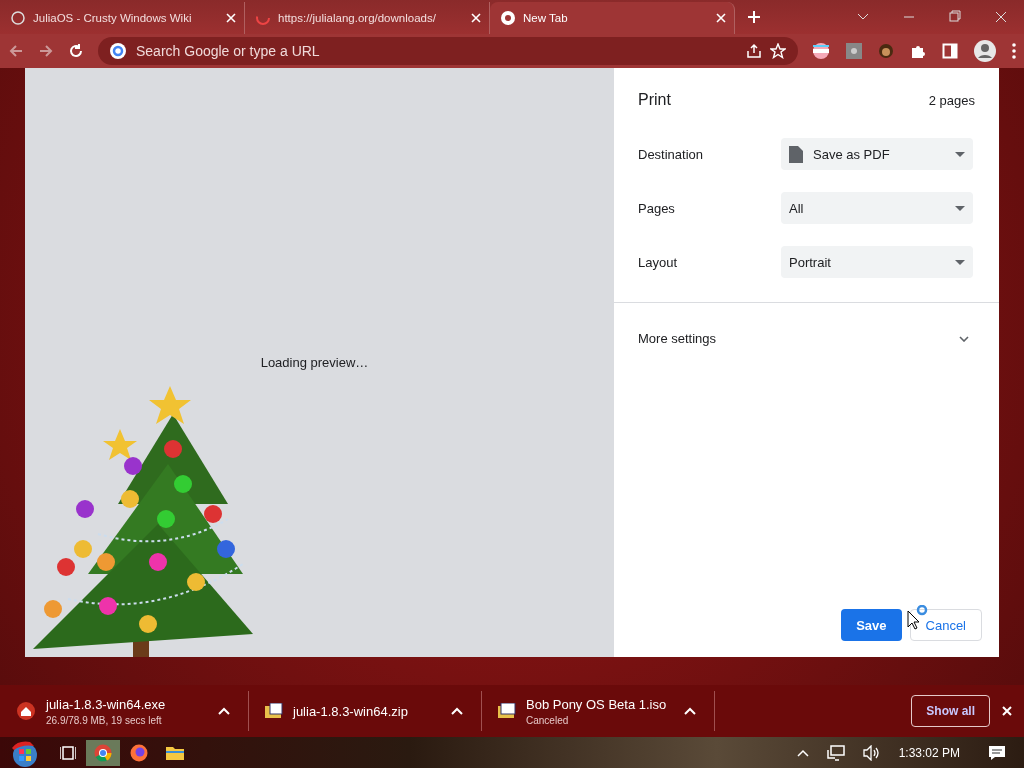 The image size is (1024, 768). Describe the element at coordinates (671, 154) in the screenshot. I see `setting-label: Destination` at that location.